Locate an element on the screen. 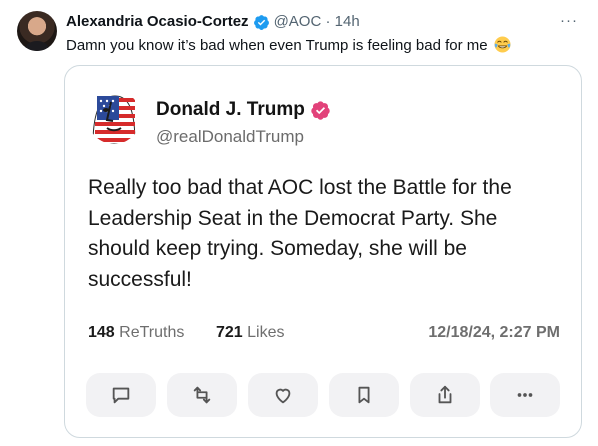  post-time: 14h is located at coordinates (347, 22).